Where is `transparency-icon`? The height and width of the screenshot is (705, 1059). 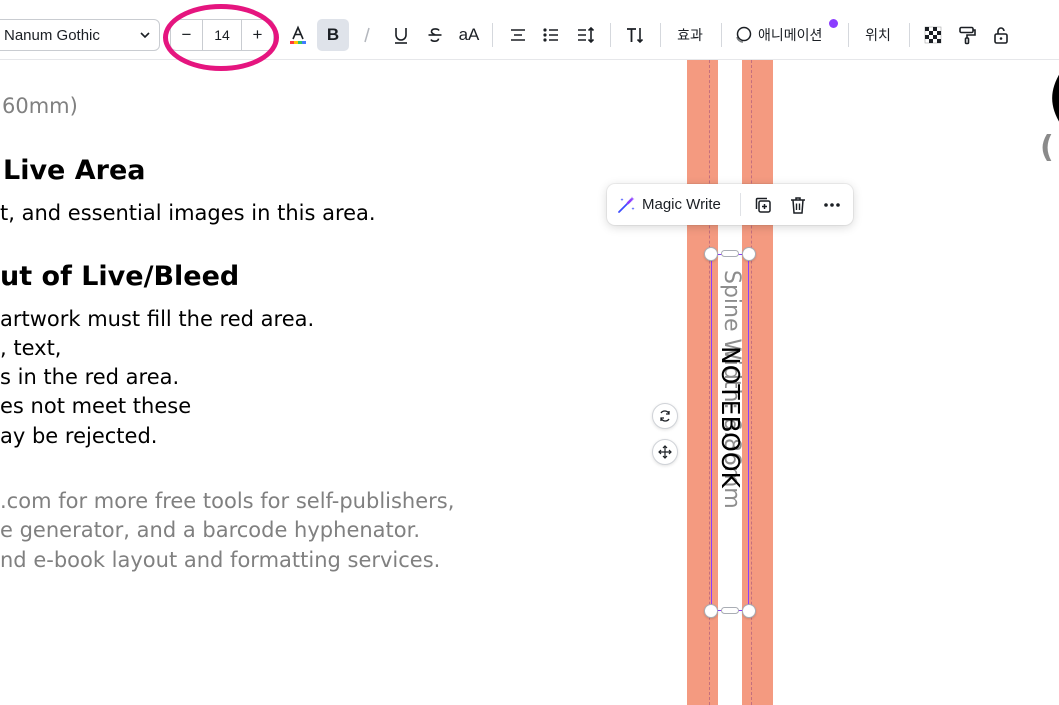
transparency-icon is located at coordinates (933, 35).